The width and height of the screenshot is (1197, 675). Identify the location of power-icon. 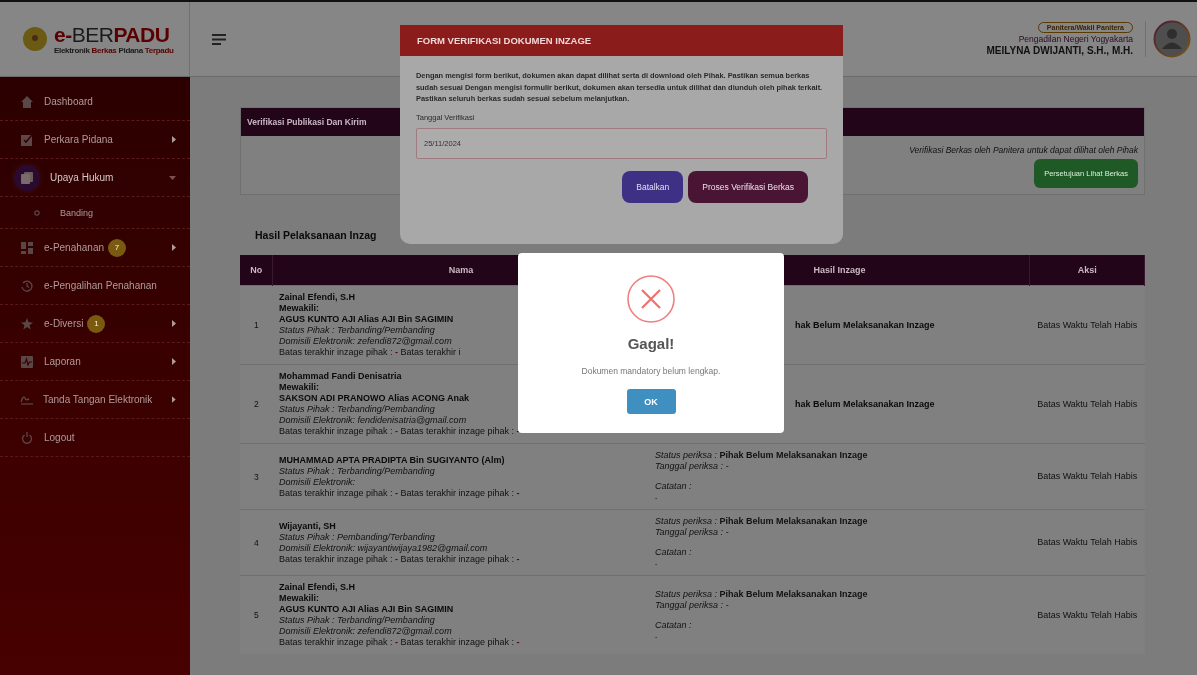
(27, 437).